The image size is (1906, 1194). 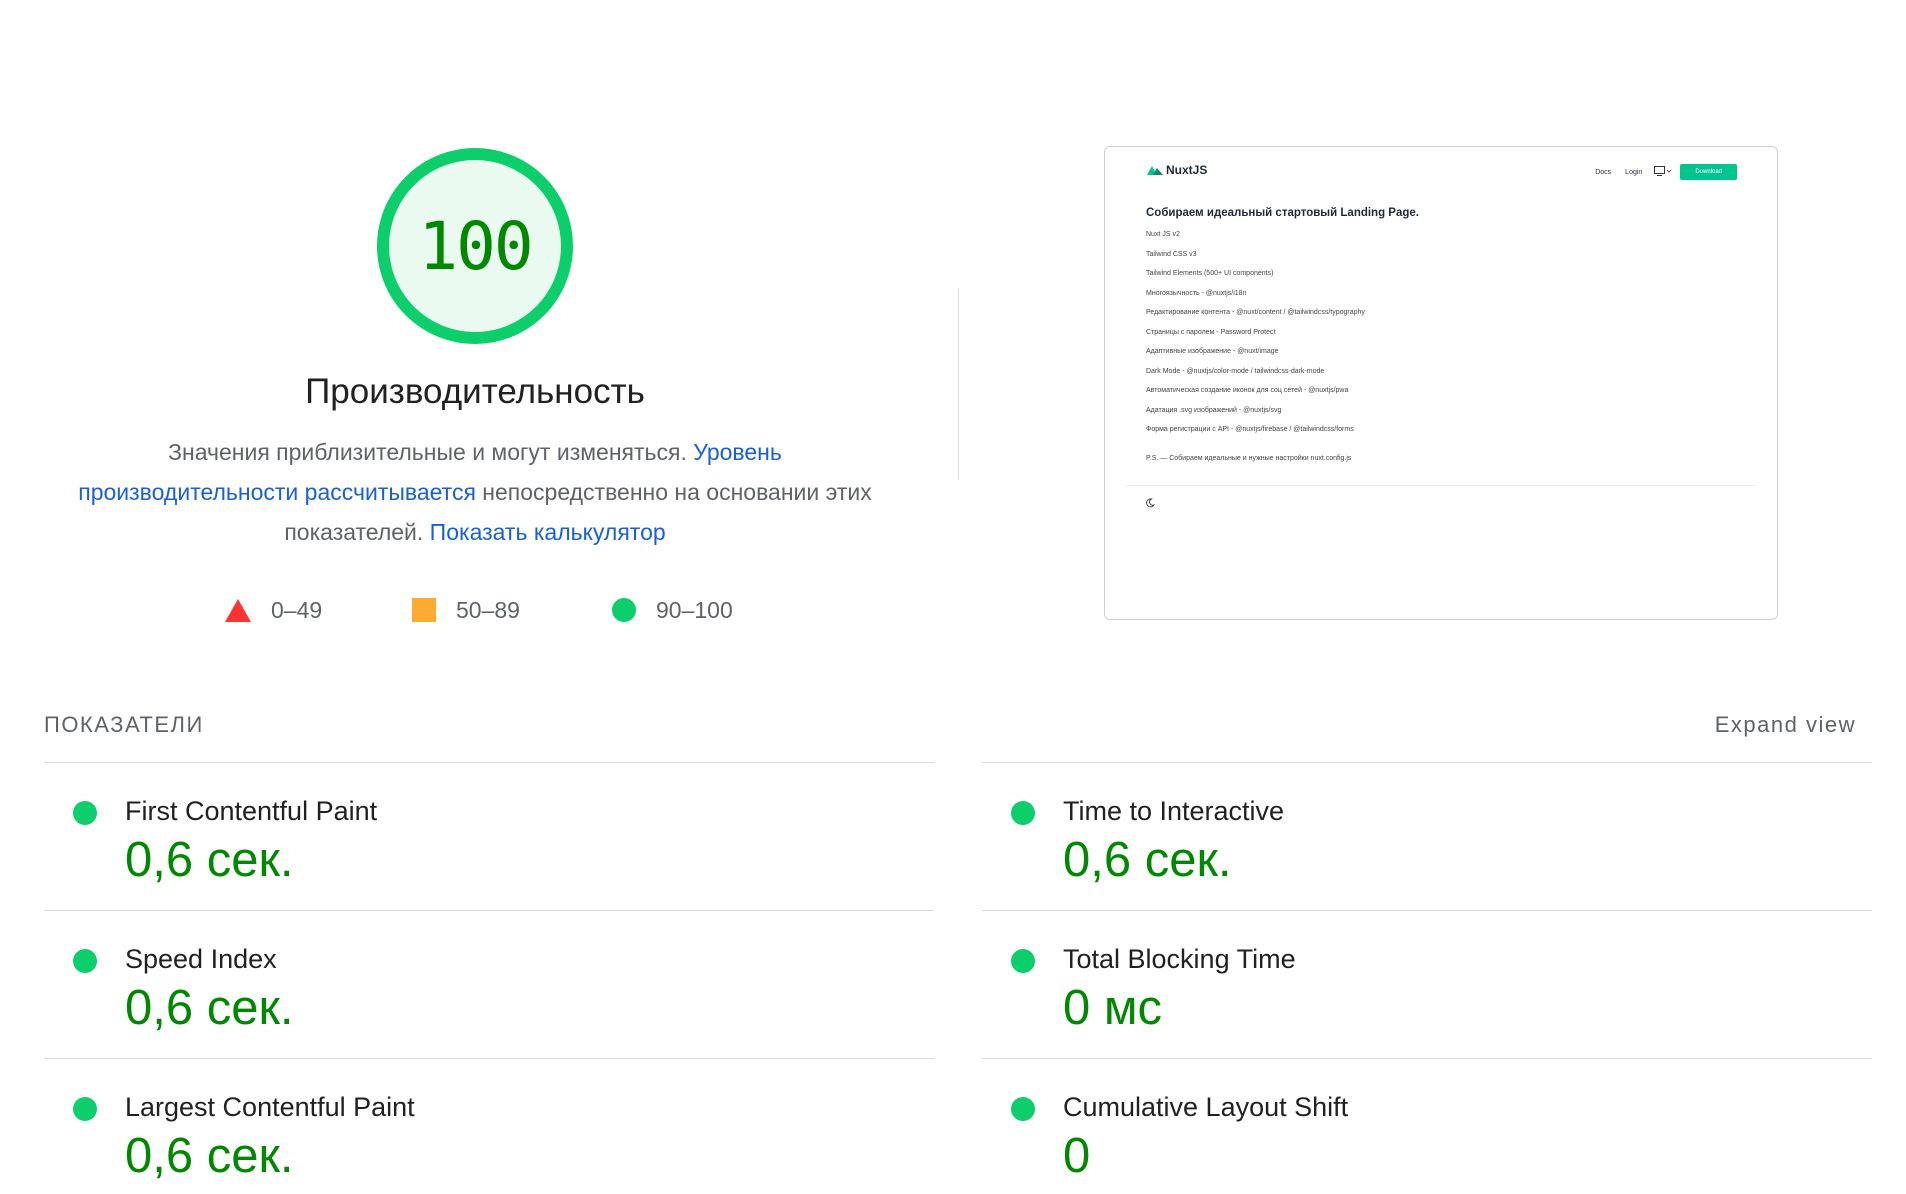 I want to click on metric-name: Total Blocking Time, so click(x=1179, y=959).